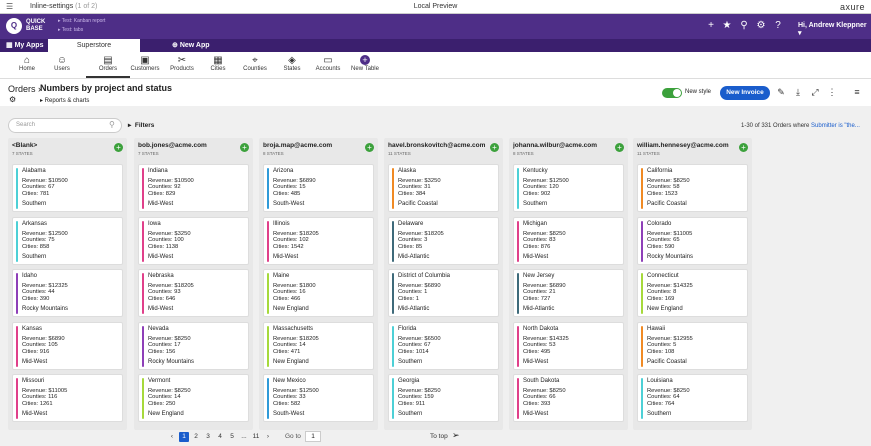 The height and width of the screenshot is (446, 871). Describe the element at coordinates (539, 276) in the screenshot. I see `card-state-name: New Jersey` at that location.